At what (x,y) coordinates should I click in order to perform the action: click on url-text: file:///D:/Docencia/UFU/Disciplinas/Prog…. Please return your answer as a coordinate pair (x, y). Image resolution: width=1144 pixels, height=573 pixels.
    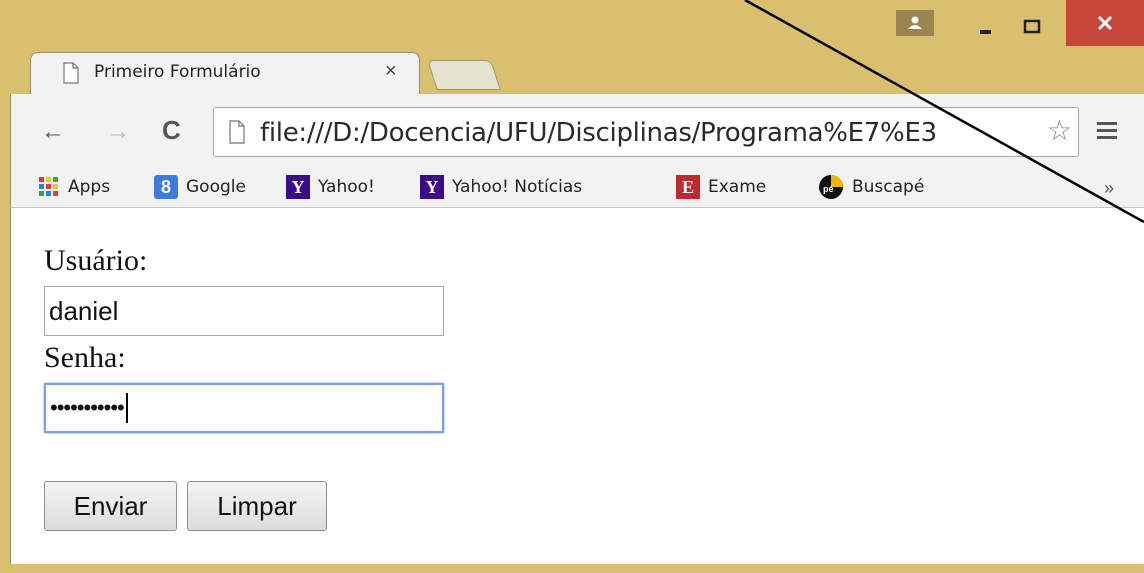
    Looking at the image, I should click on (598, 133).